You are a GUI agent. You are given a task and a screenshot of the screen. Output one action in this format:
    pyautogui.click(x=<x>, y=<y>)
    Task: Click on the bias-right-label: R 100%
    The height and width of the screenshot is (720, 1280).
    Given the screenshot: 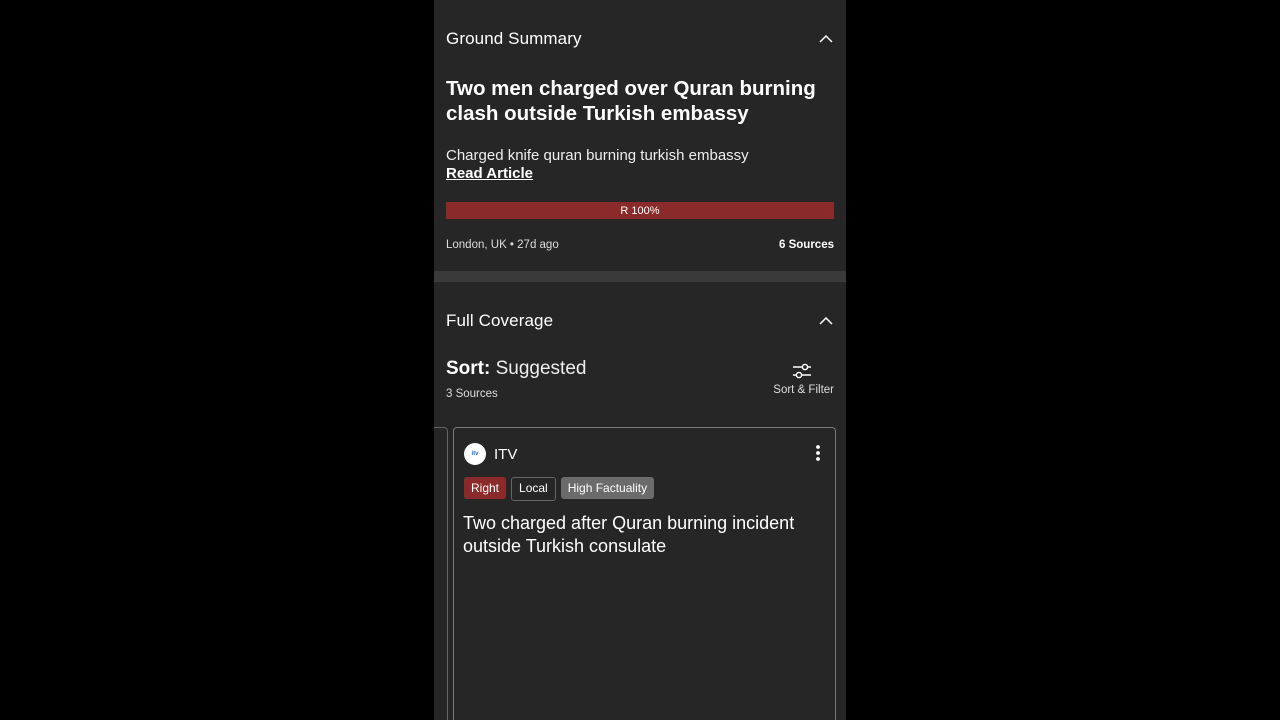 What is the action you would take?
    pyautogui.click(x=640, y=210)
    